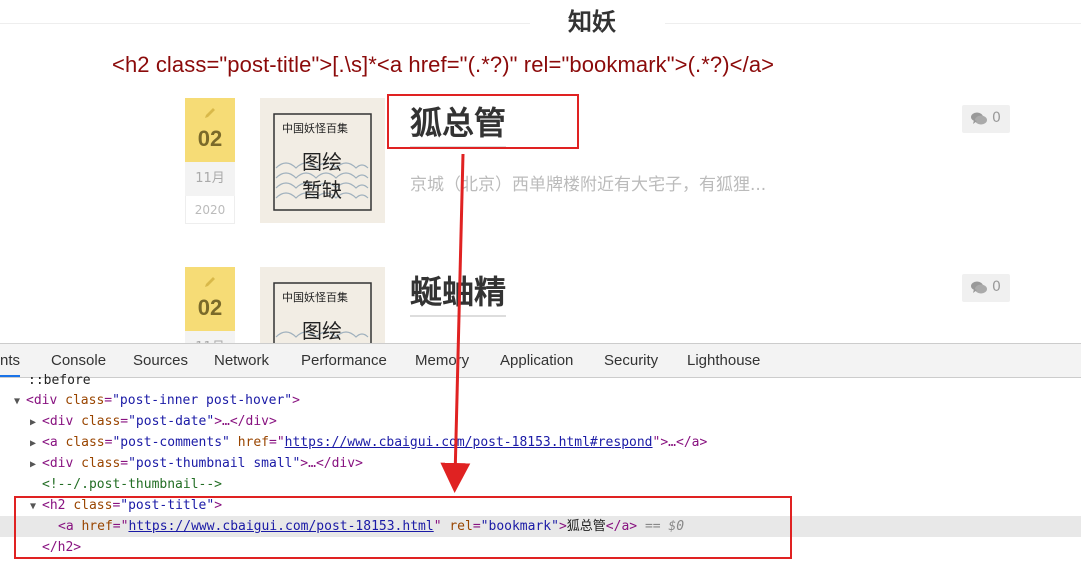 This screenshot has width=1081, height=562. What do you see at coordinates (132, 484) in the screenshot?
I see `dom-comment: <!--/.post-thumbnail-->` at bounding box center [132, 484].